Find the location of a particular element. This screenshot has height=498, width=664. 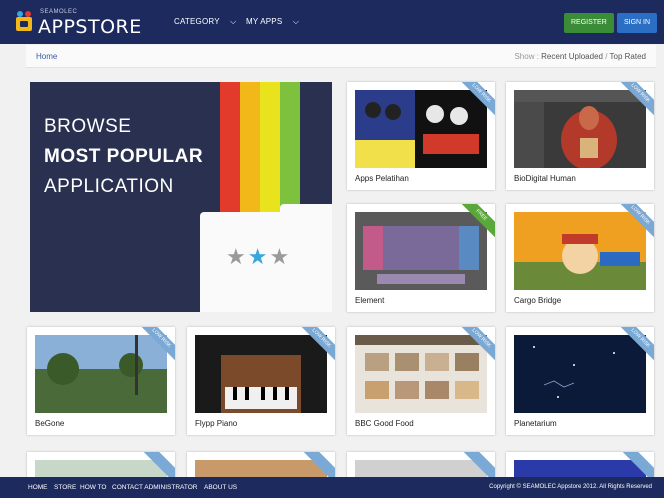

app-card-element: Element FREE is located at coordinates (421, 258).